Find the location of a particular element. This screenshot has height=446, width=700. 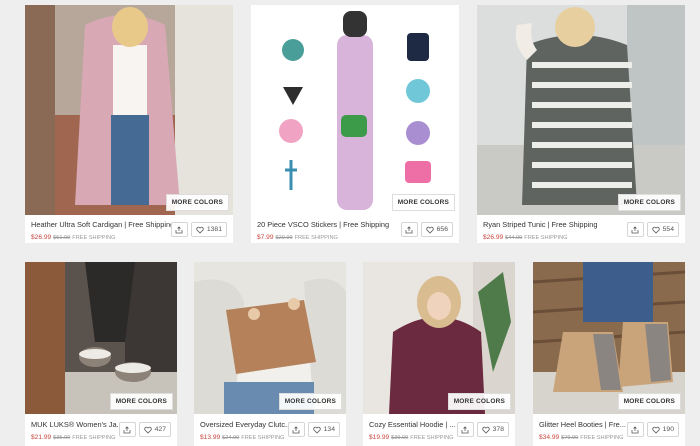

like-count: 190 is located at coordinates (668, 429).